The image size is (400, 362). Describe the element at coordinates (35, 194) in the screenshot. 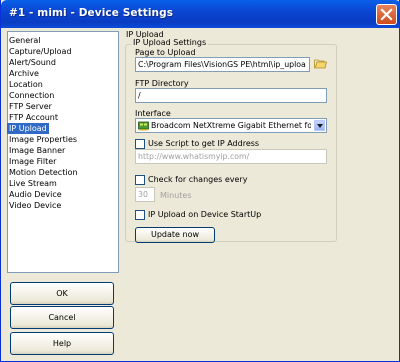

I see `nav-item-audio-device: Audio Device` at that location.